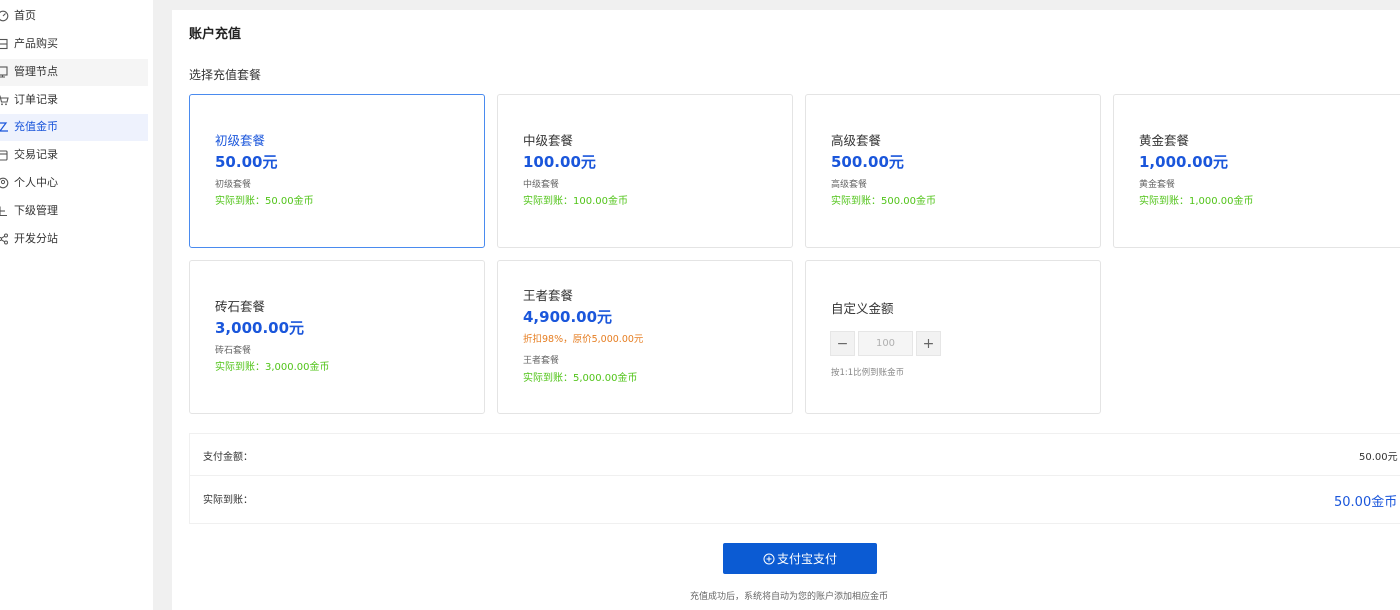 This screenshot has width=1400, height=610. What do you see at coordinates (246, 162) in the screenshot?
I see `package-price: 50.00元` at bounding box center [246, 162].